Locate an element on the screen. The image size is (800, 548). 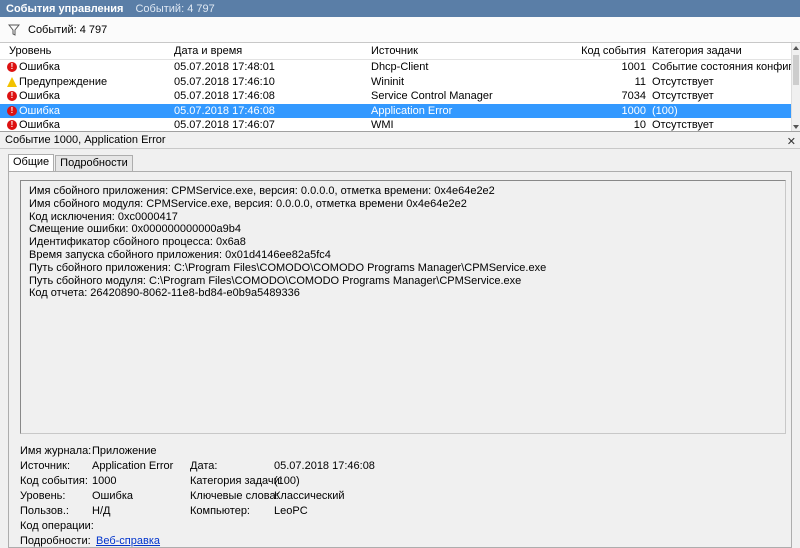
cell-code: 1001 is located at coordinates (633, 67).